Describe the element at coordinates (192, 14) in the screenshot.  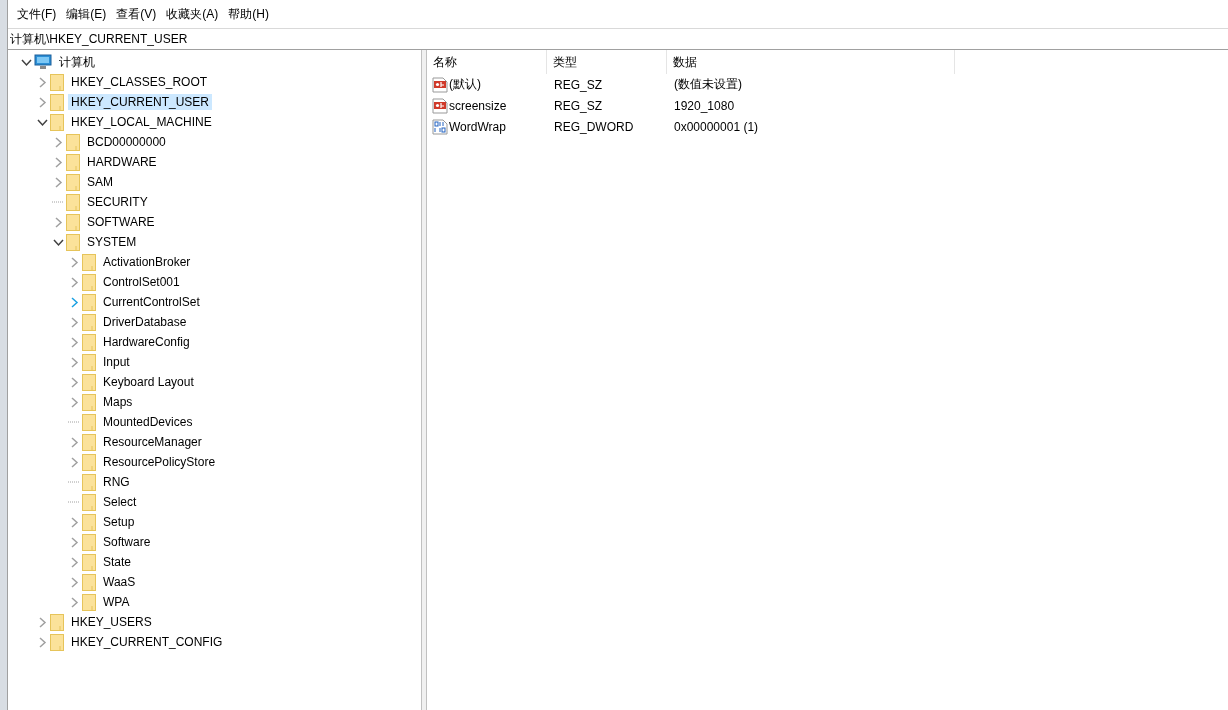
I see `menu-item: 收藏夹(A)` at that location.